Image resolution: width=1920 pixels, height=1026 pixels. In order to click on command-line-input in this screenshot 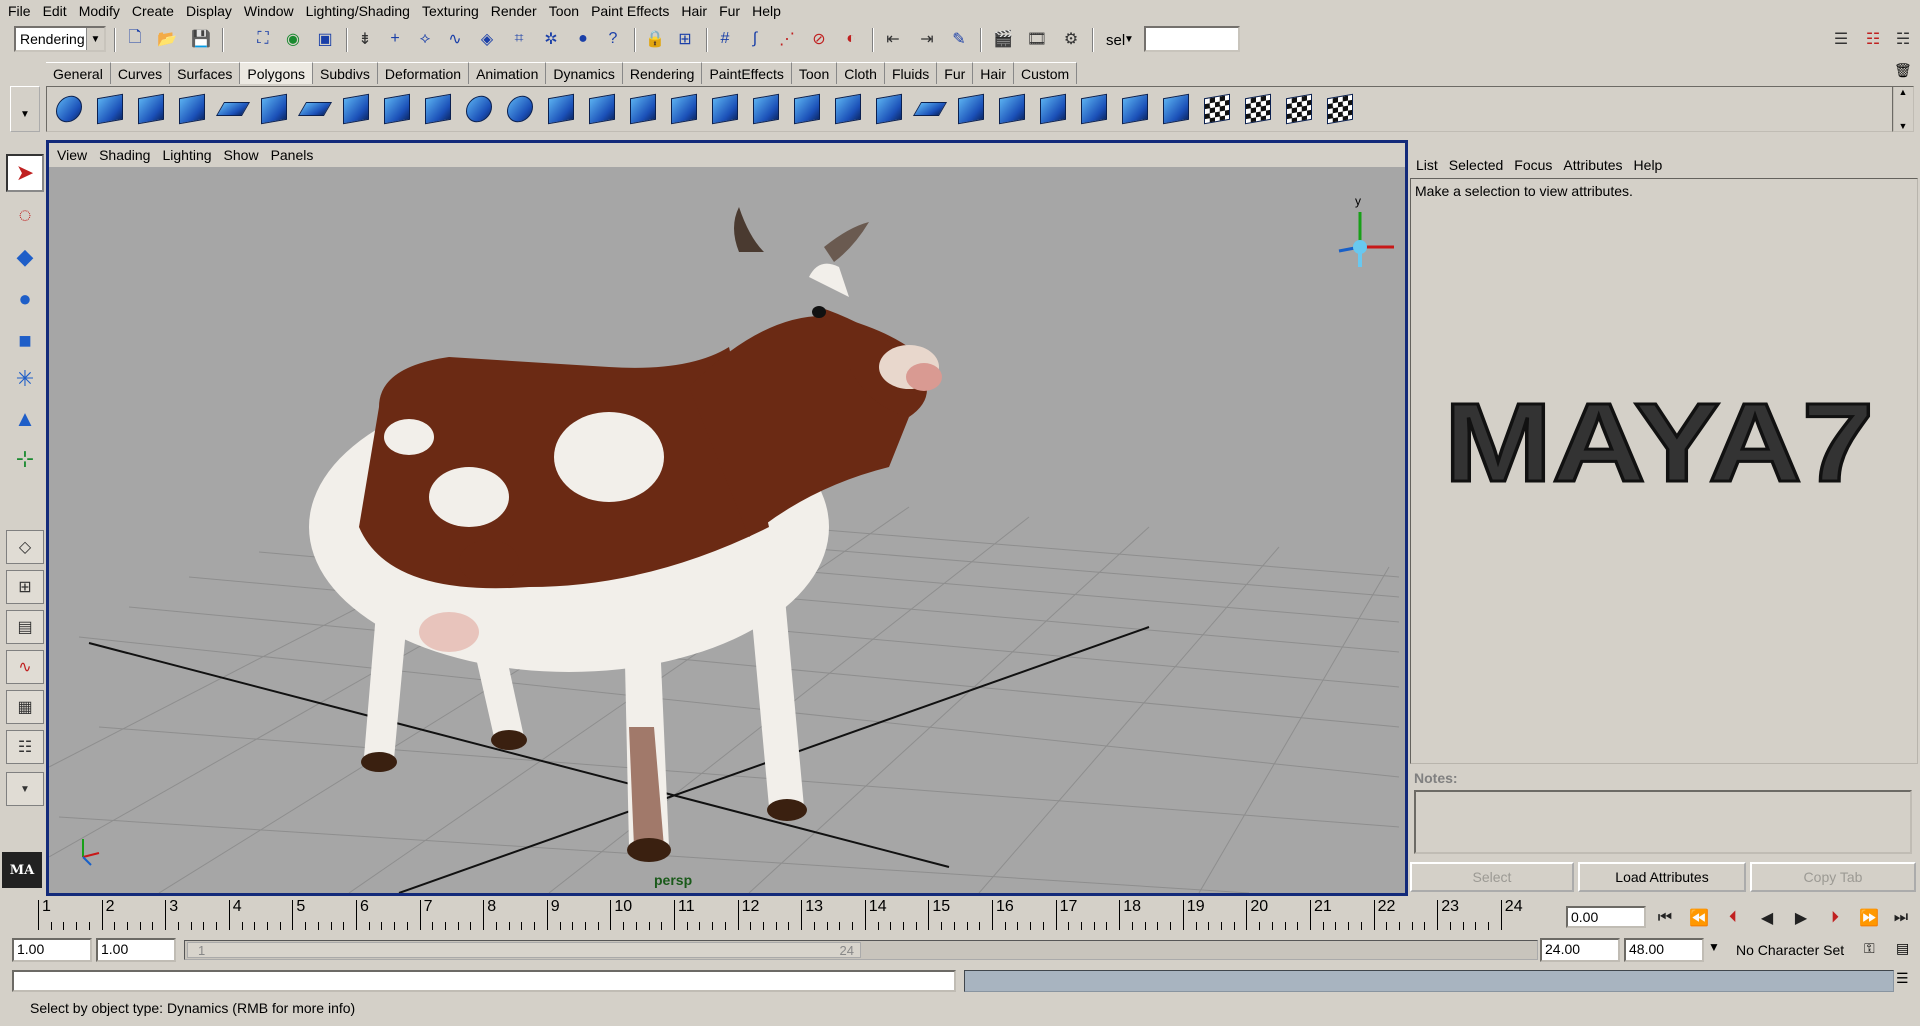, I will do `click(484, 981)`.